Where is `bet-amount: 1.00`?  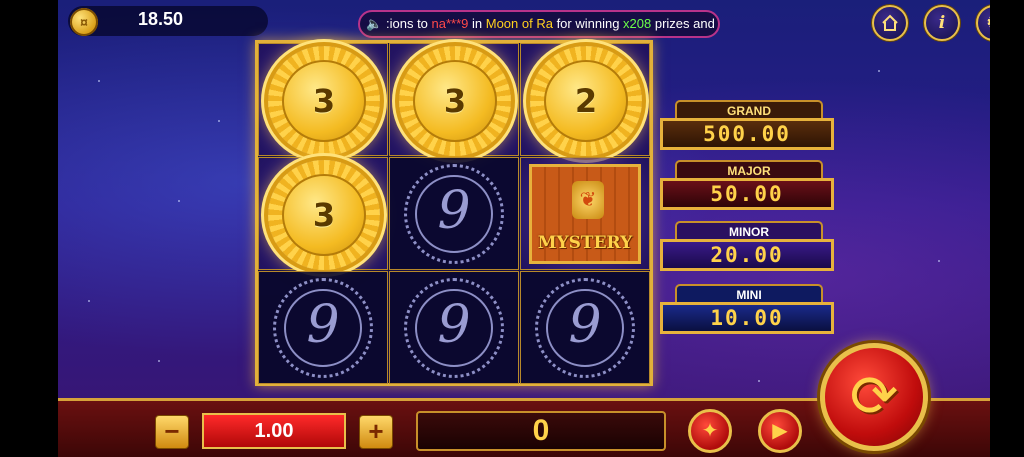
bet-amount: 1.00 is located at coordinates (274, 431).